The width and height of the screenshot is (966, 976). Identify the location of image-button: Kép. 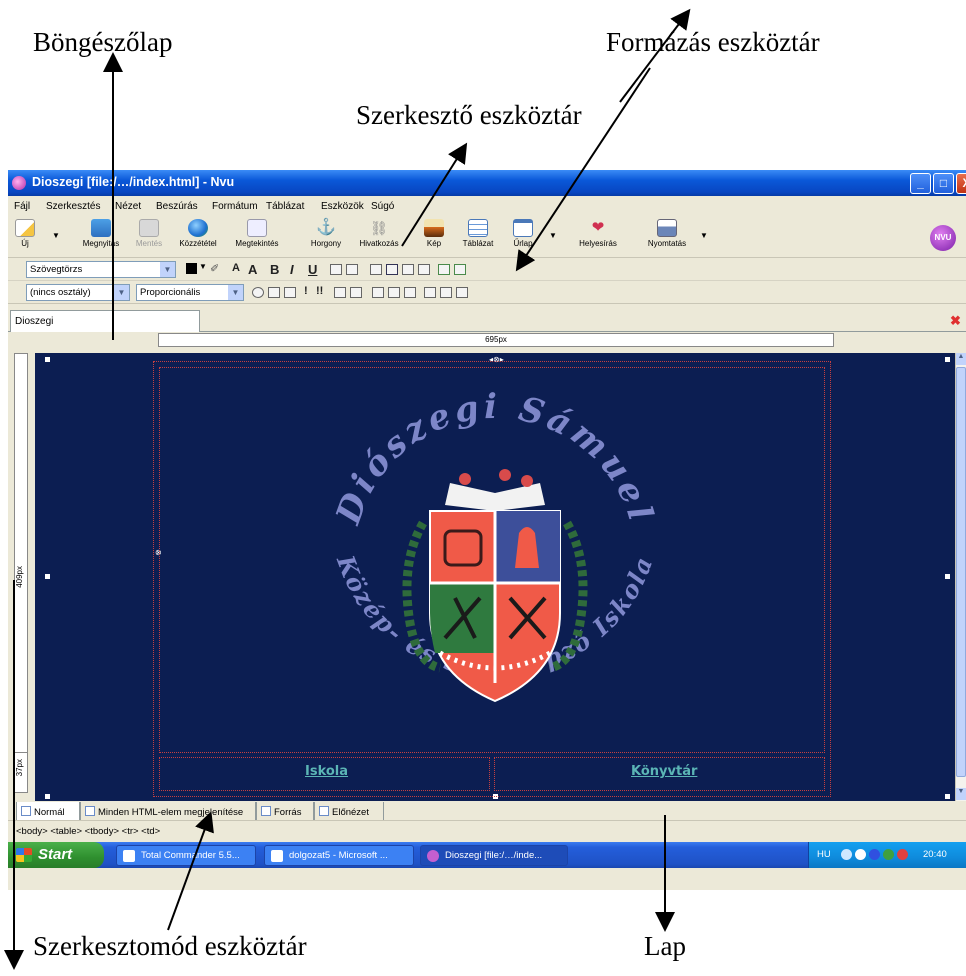
(434, 233).